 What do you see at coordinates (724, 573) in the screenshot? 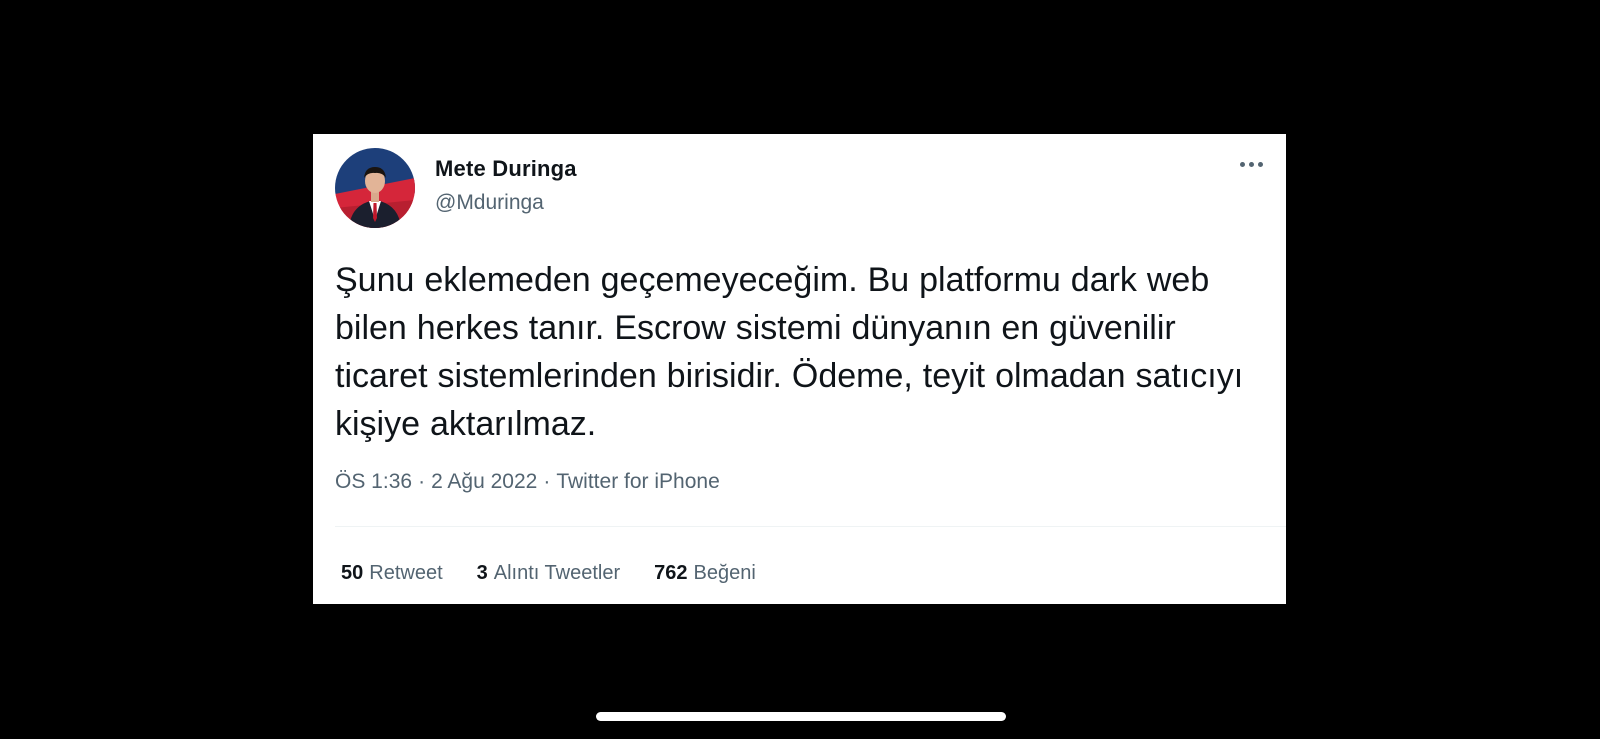
I see `like-label: Beğeni` at bounding box center [724, 573].